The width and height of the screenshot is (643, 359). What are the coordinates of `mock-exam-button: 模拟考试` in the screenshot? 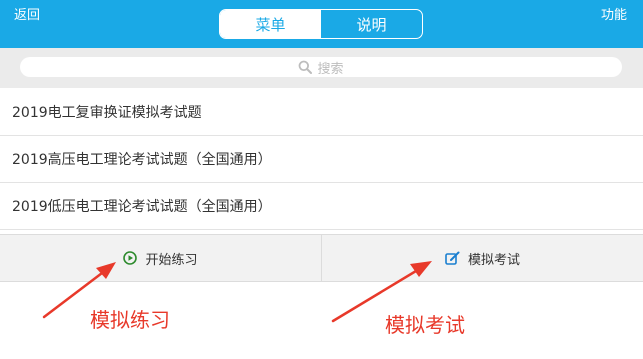 It's located at (482, 258).